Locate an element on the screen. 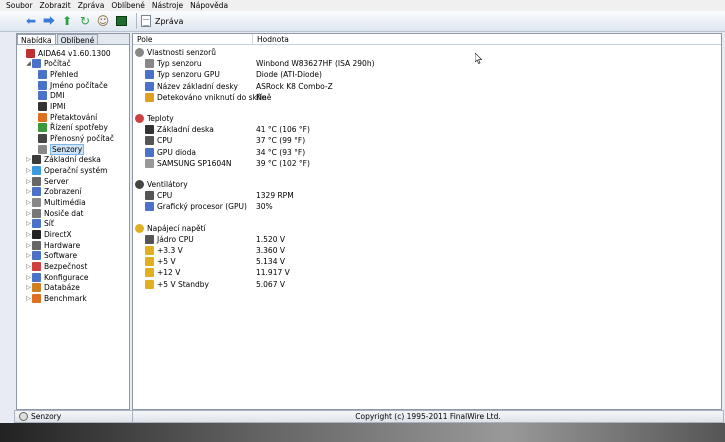 Image resolution: width=725 pixels, height=442 pixels. sidebar-item-server: ▷ Server is located at coordinates (73, 181).